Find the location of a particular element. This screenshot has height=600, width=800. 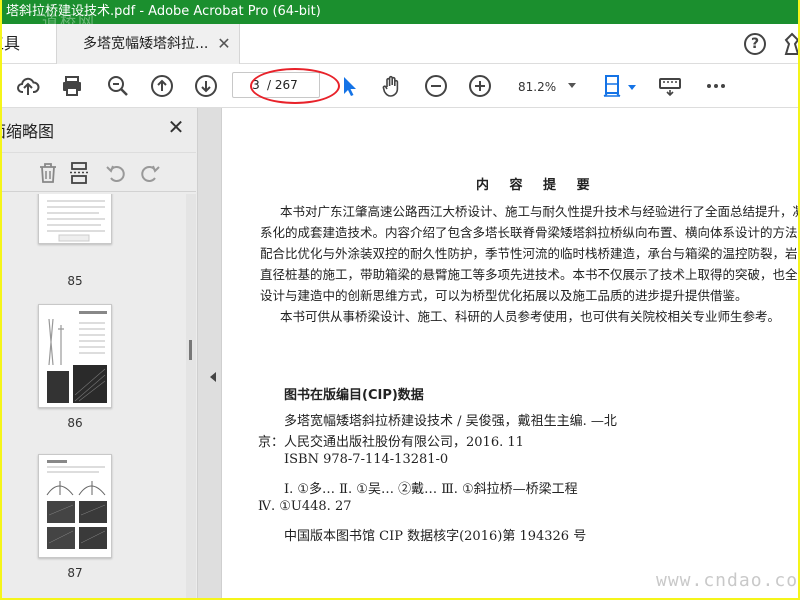

cip-line: ISBN 978-7-114-13281-0 is located at coordinates (366, 459).